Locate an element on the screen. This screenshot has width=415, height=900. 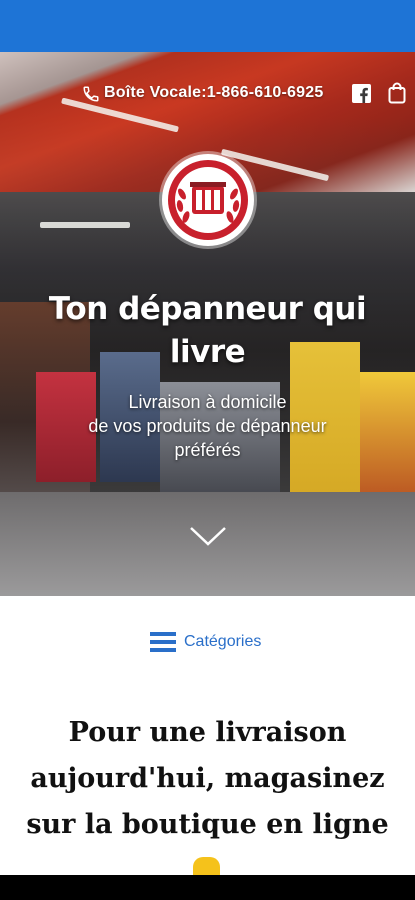
logo-emblem-icon is located at coordinates (208, 200).